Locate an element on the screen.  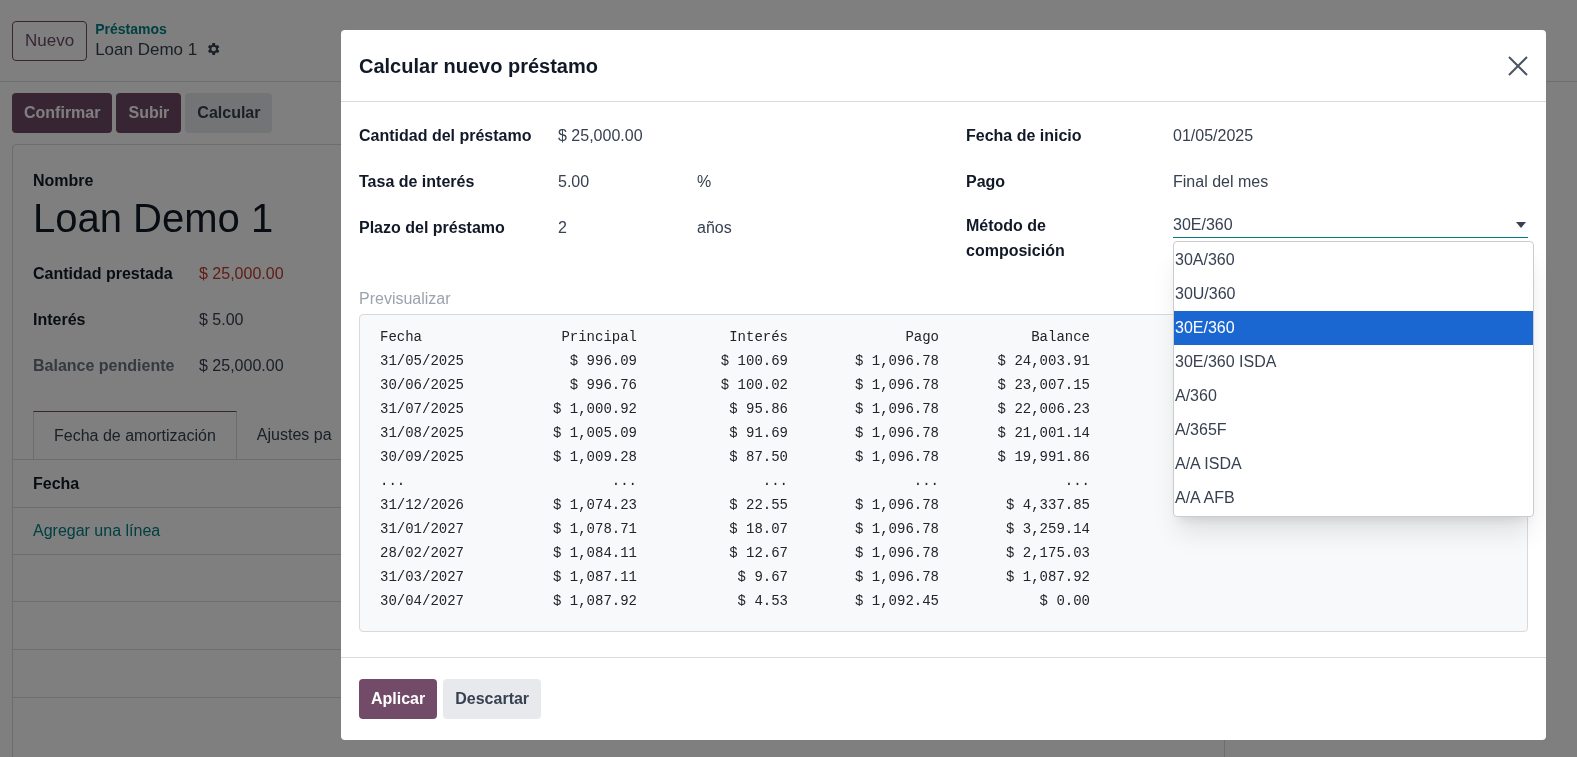
field-label: Método de composición is located at coordinates (1016, 238).